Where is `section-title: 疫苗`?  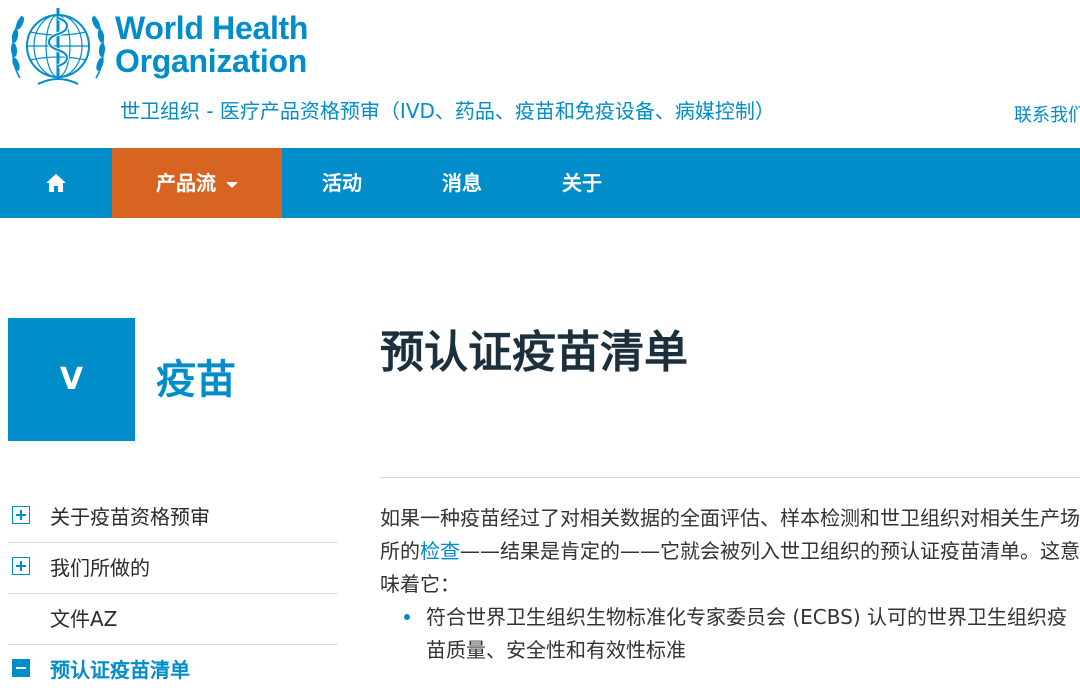
section-title: 疫苗 is located at coordinates (196, 380).